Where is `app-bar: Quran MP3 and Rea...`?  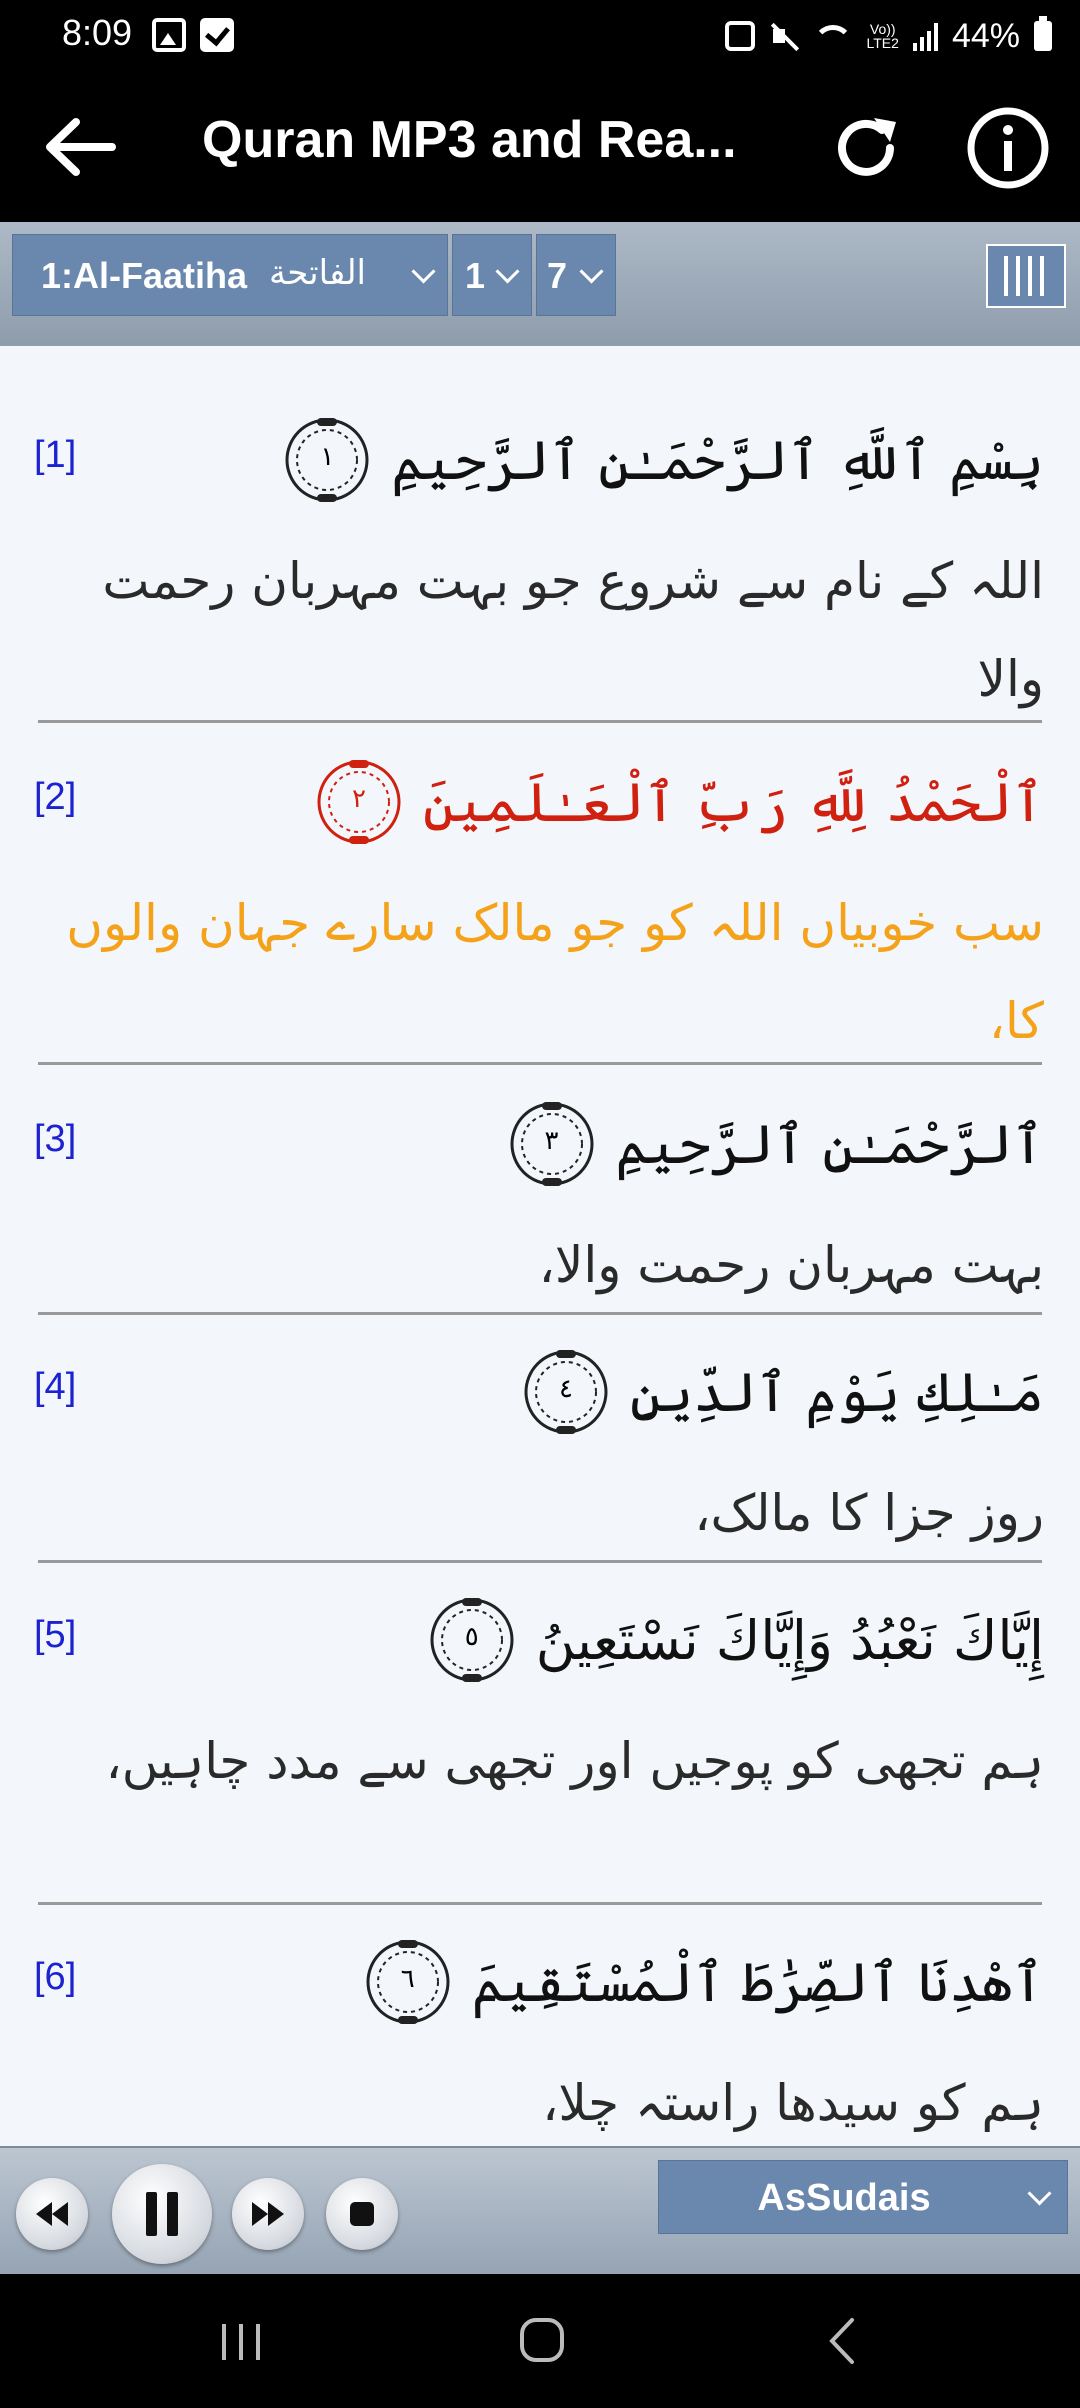
app-bar: Quran MP3 and Rea... is located at coordinates (540, 147).